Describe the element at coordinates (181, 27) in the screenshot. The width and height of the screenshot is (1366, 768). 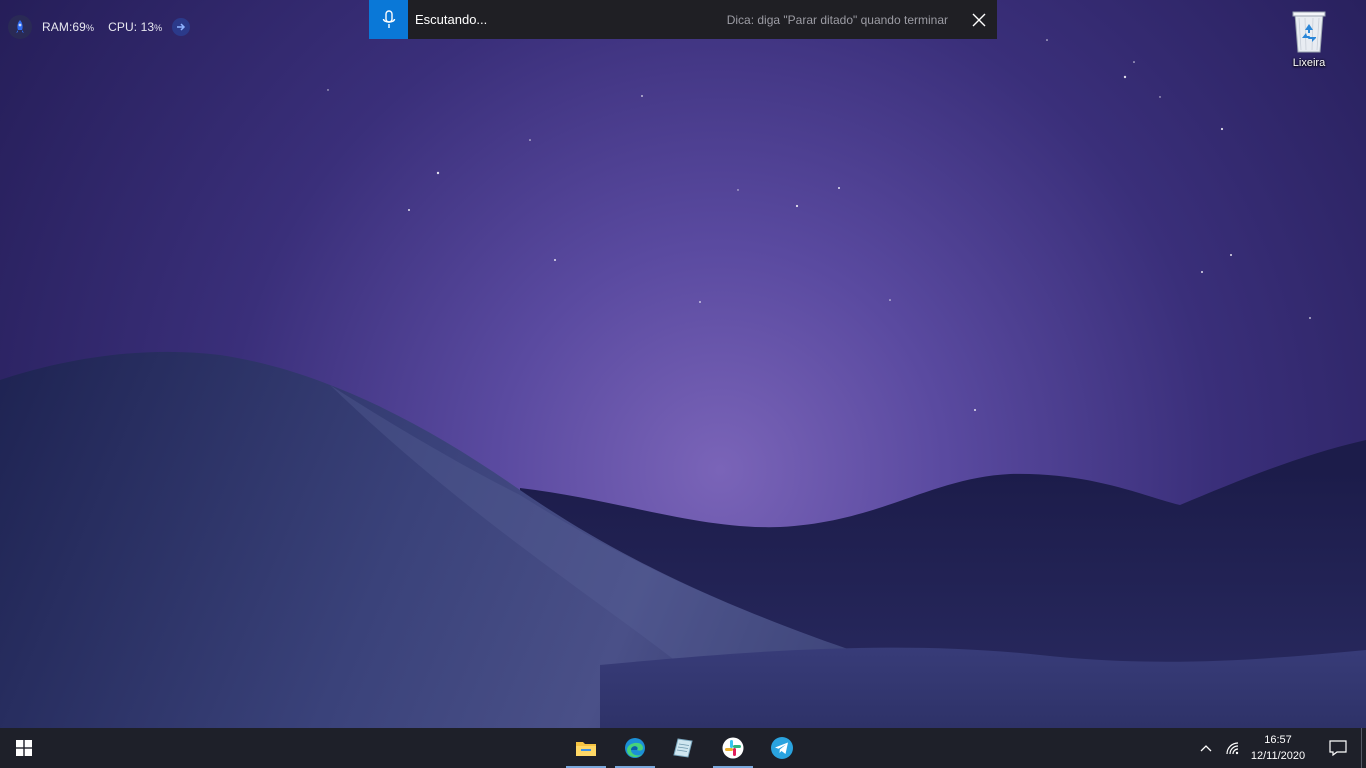
I see `arrow-right-icon` at that location.